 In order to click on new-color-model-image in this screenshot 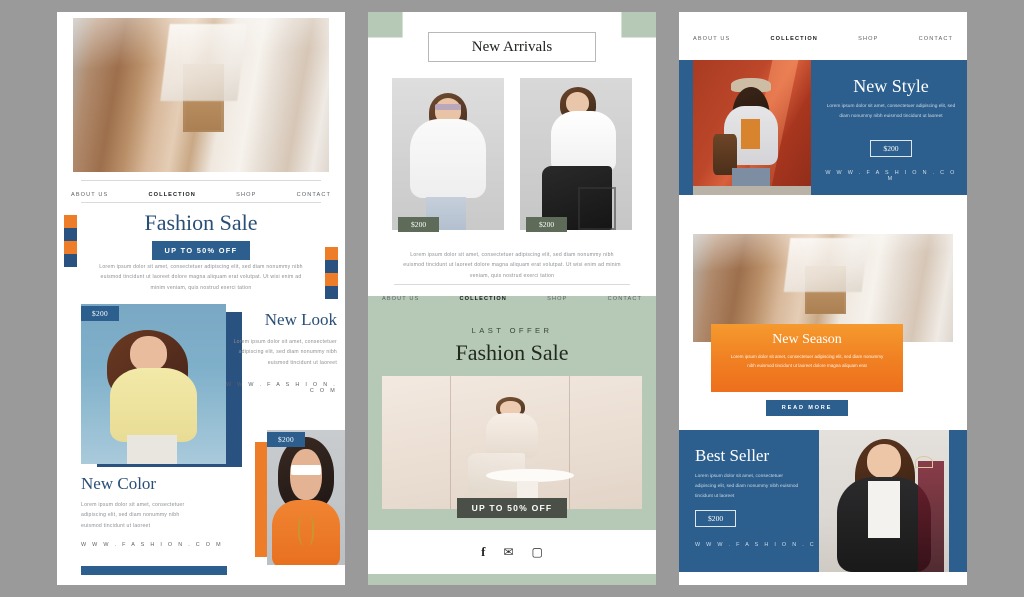, I will do `click(306, 497)`.